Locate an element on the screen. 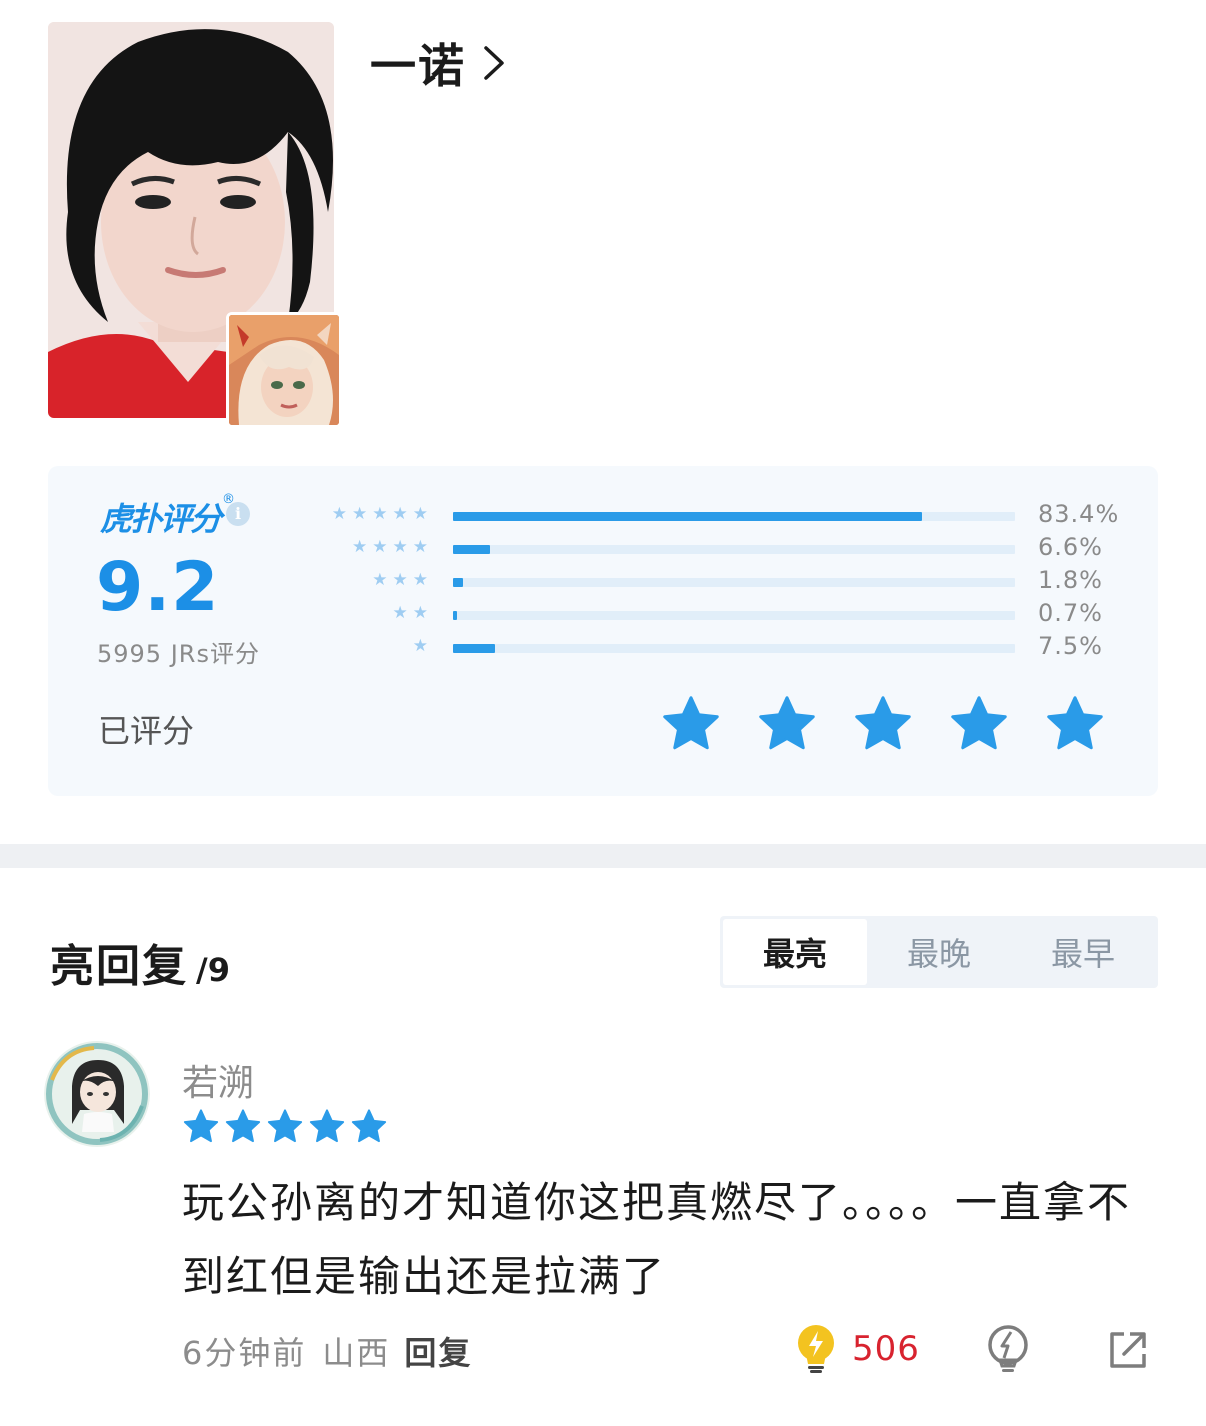 Image resolution: width=1206 pixels, height=1426 pixels. distribution-row: ★ ★ ★ ★ ★ 83.4% is located at coordinates (718, 517).